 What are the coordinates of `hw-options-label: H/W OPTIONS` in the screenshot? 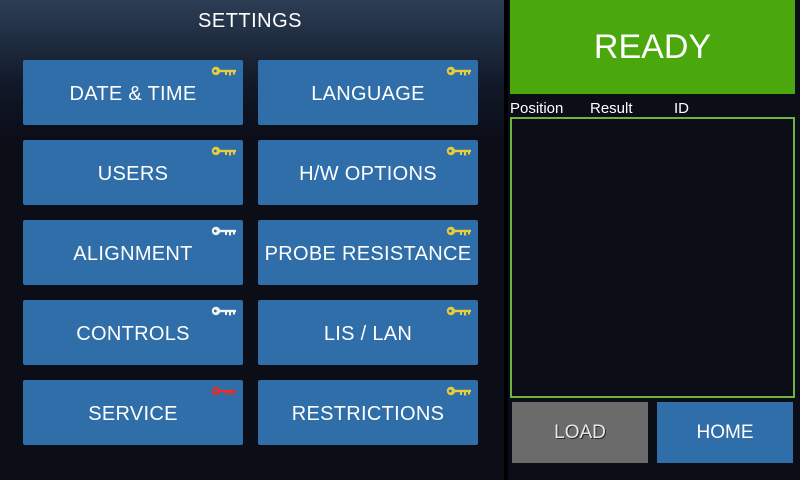 It's located at (368, 174).